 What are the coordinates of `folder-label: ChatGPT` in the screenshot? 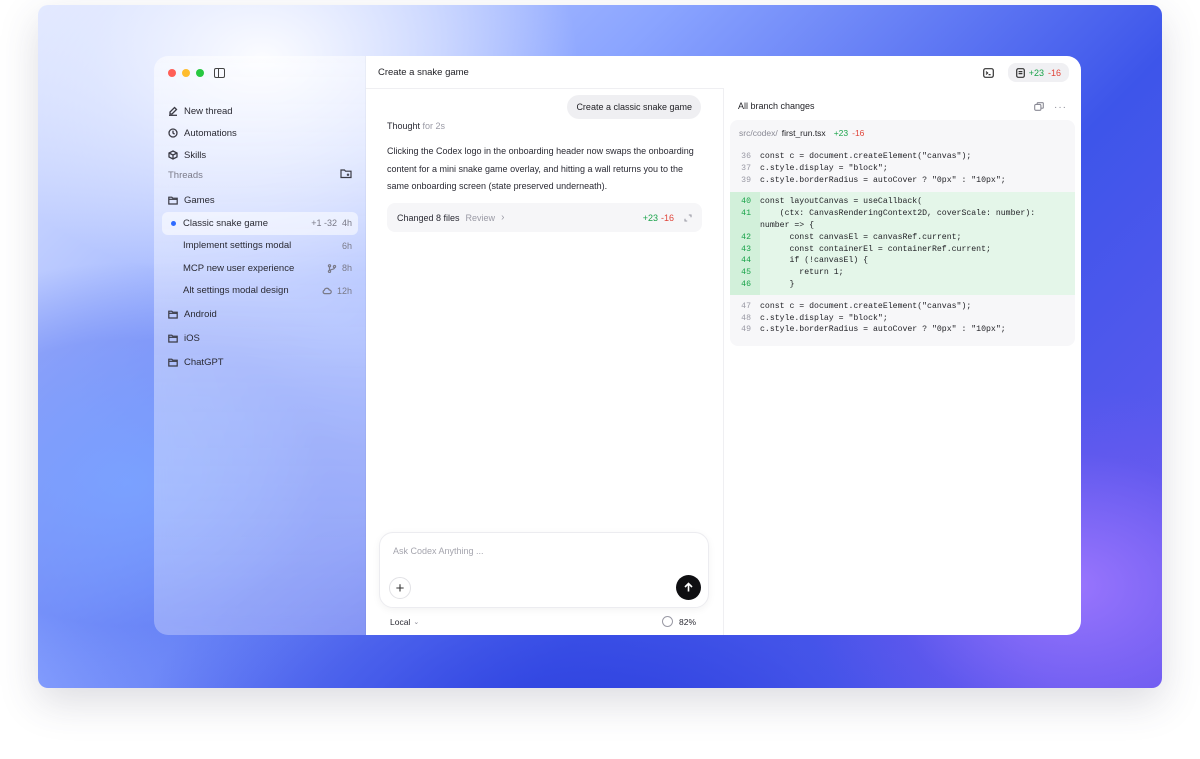 It's located at (204, 362).